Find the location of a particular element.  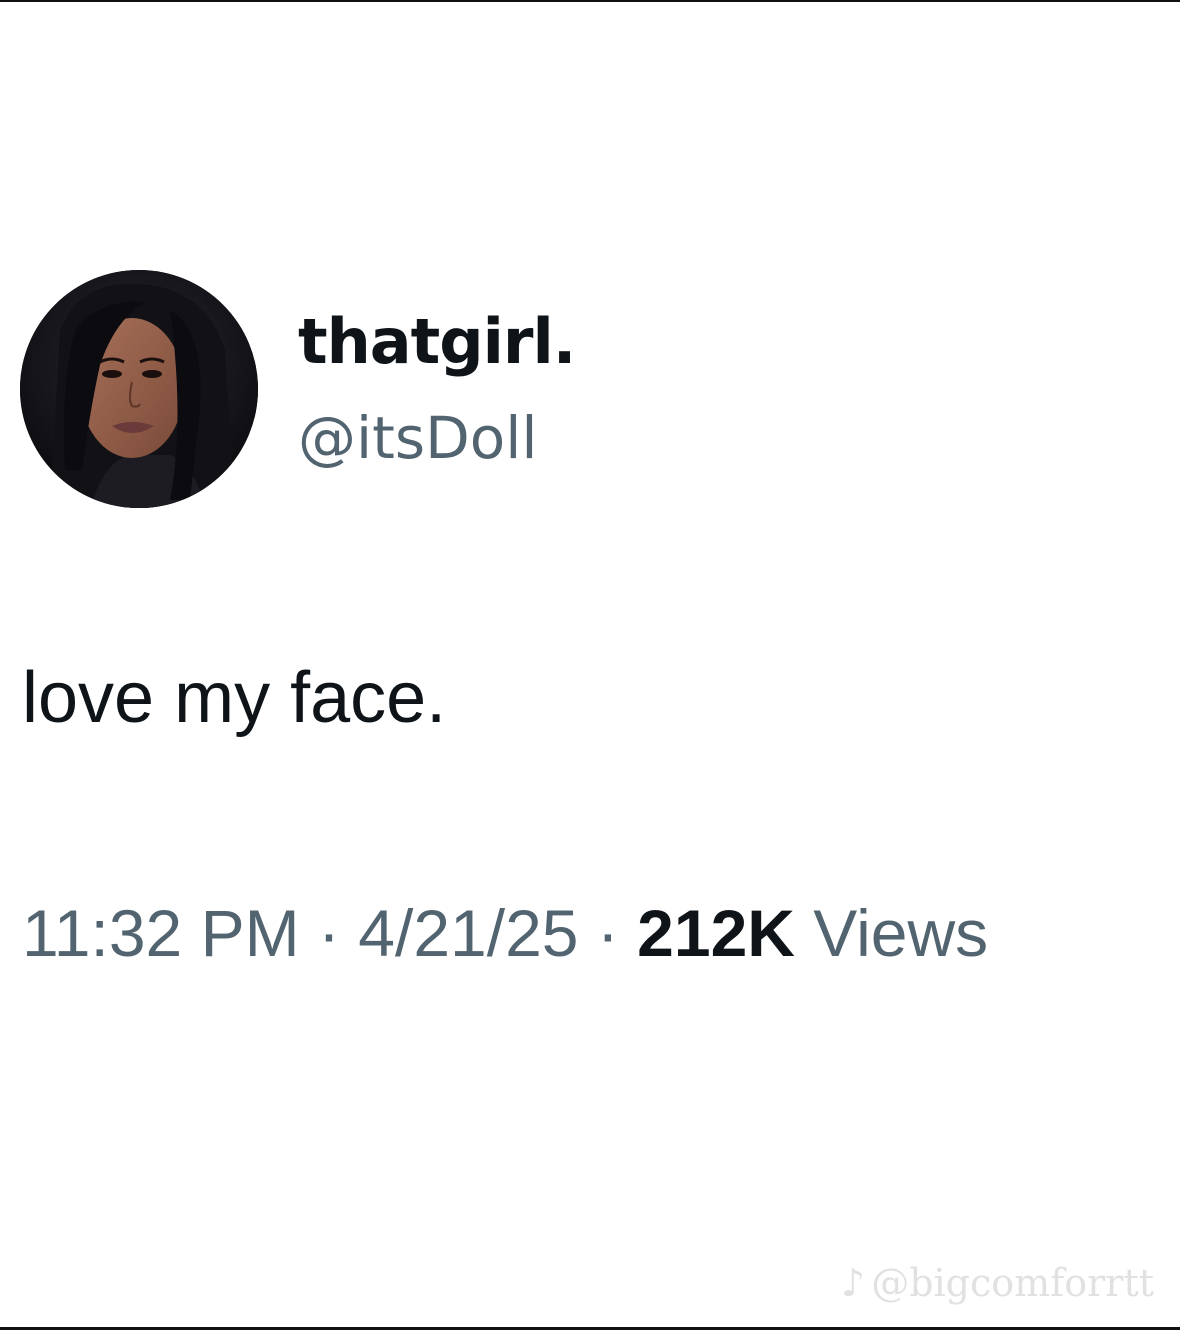

watermark: ♪ @bigcomforrtt is located at coordinates (997, 1283).